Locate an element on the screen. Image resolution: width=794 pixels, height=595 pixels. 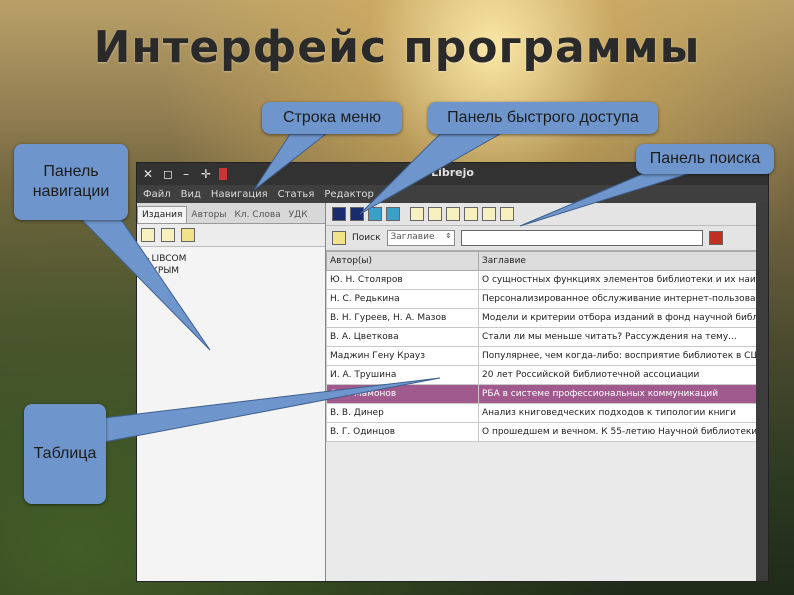
callout-navigation: Панель навигации is located at coordinates (71, 182).